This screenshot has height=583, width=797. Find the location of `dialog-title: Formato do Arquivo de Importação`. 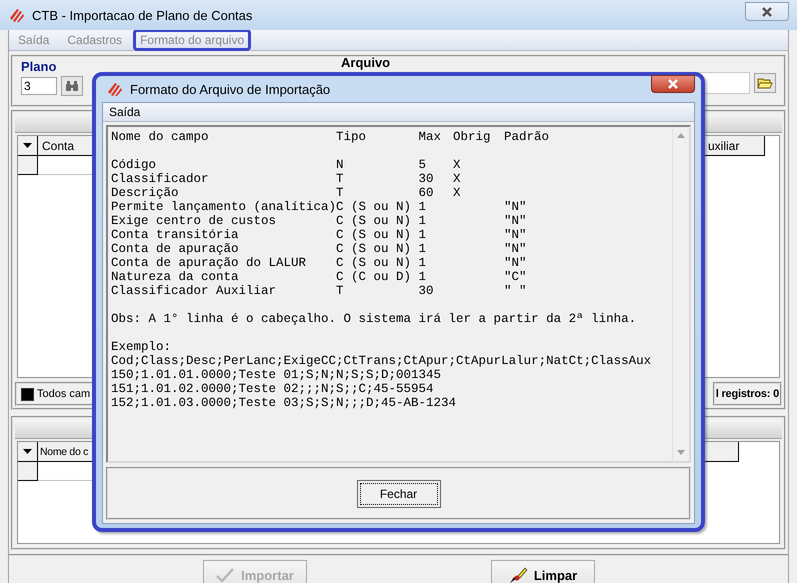

dialog-title: Formato do Arquivo de Importação is located at coordinates (230, 89).